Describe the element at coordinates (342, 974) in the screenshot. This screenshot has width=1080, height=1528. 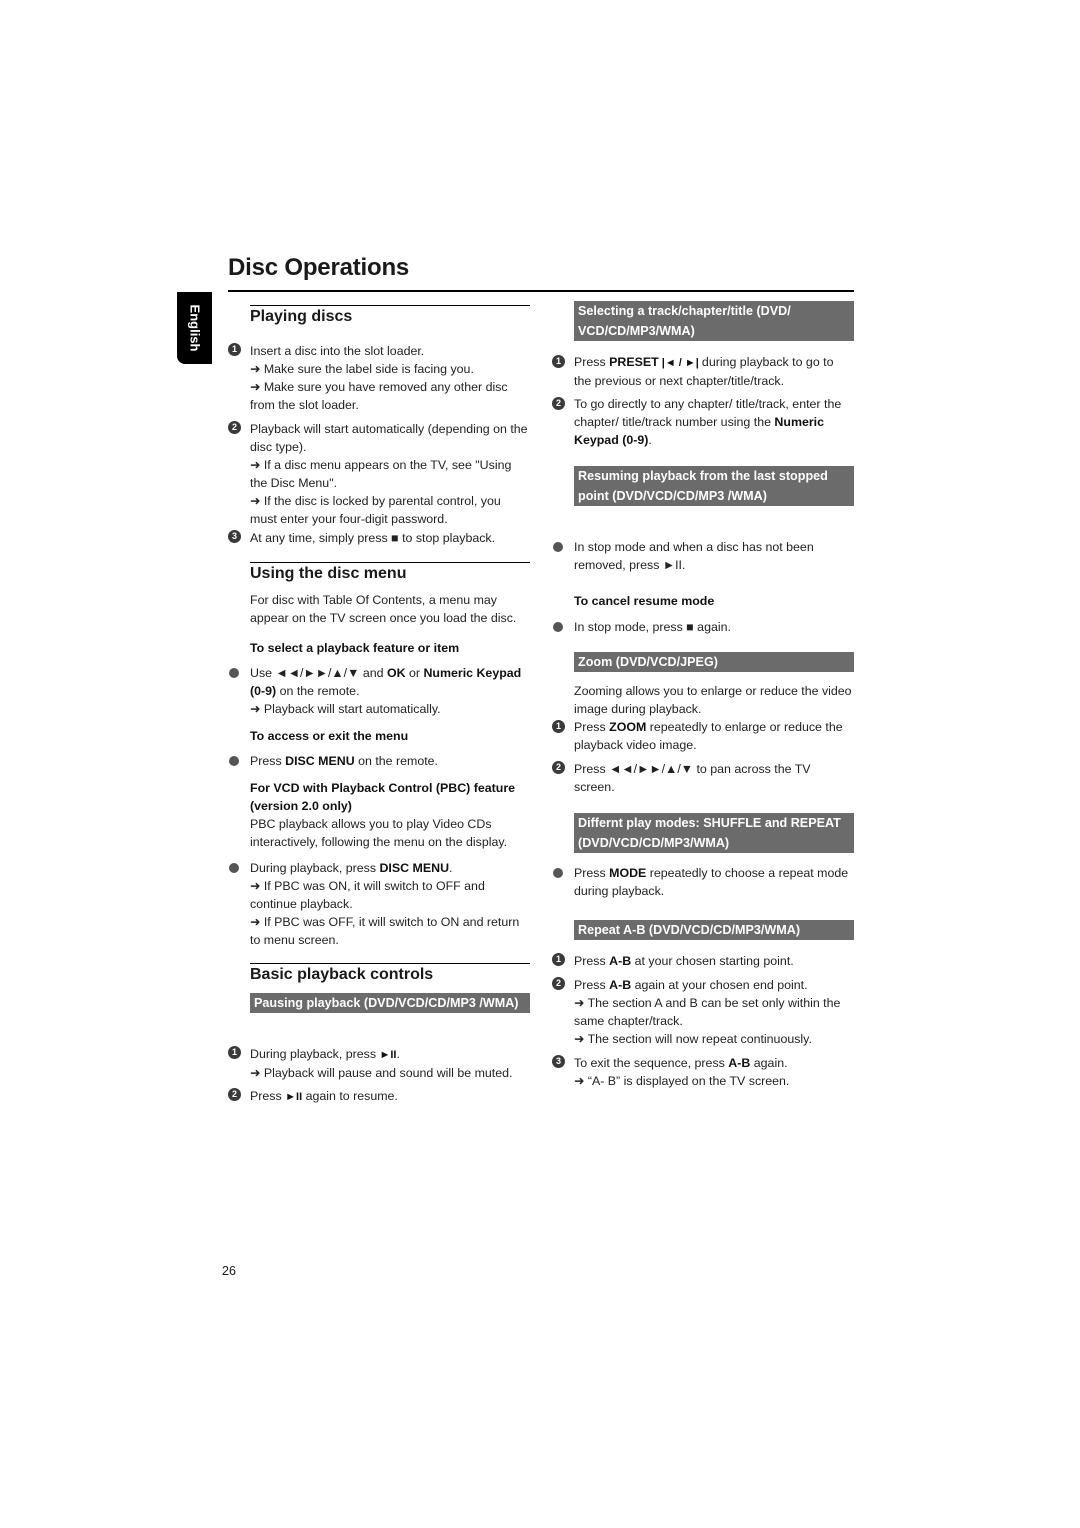
I see `section-heading-basic: Basic playback controls` at that location.